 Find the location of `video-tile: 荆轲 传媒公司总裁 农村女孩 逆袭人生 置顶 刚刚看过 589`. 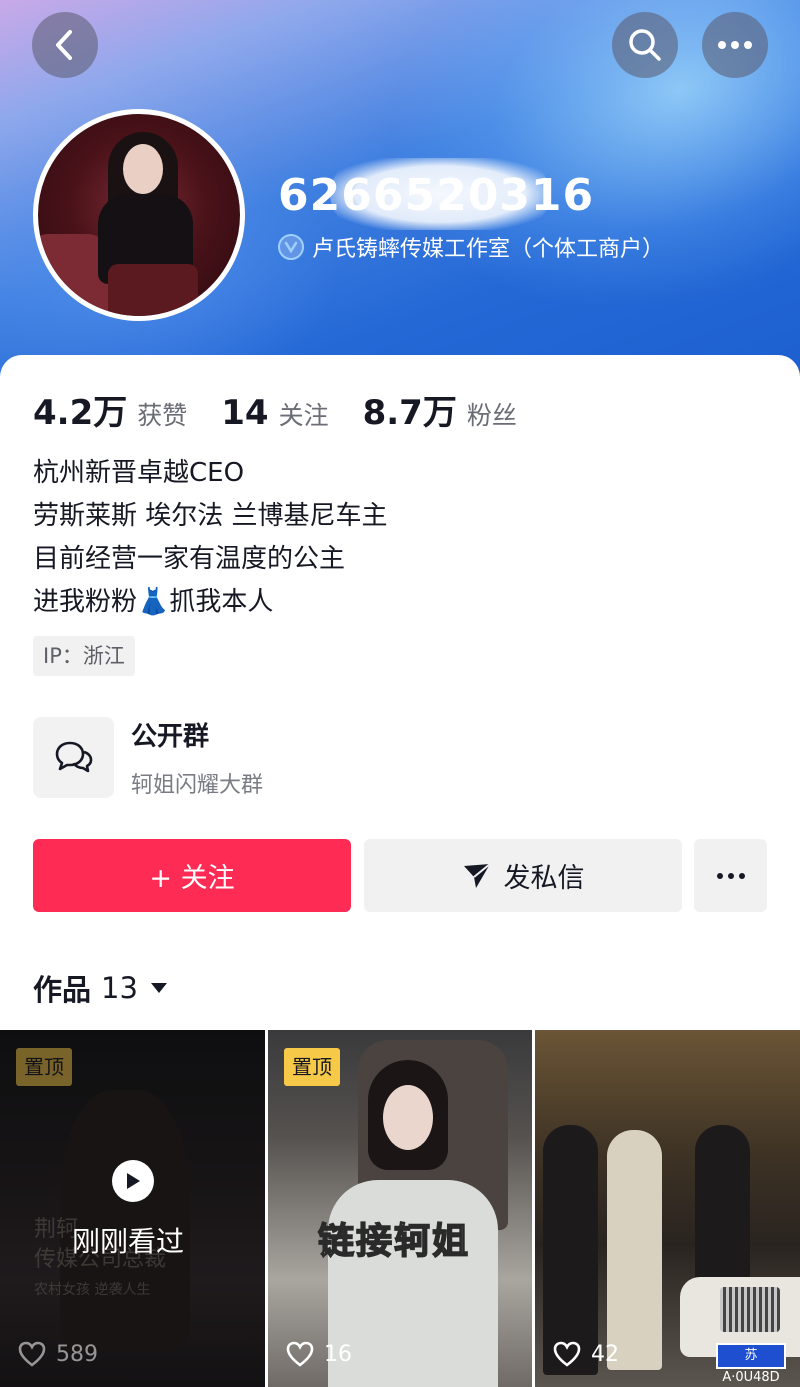

video-tile: 荆轲 传媒公司总裁 农村女孩 逆袭人生 置顶 刚刚看过 589 is located at coordinates (132, 1208).